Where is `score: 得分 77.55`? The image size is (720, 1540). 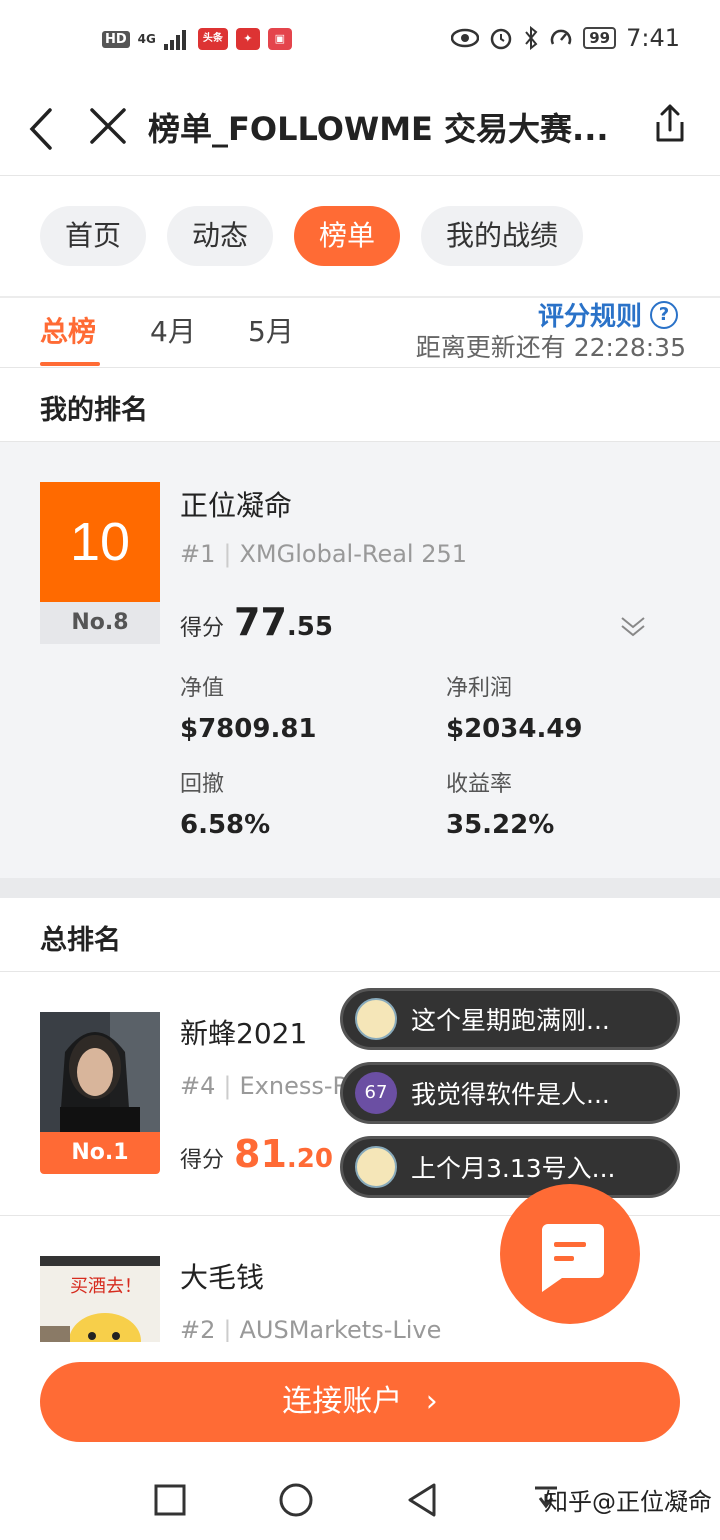
score: 得分 77.55 is located at coordinates (256, 622).